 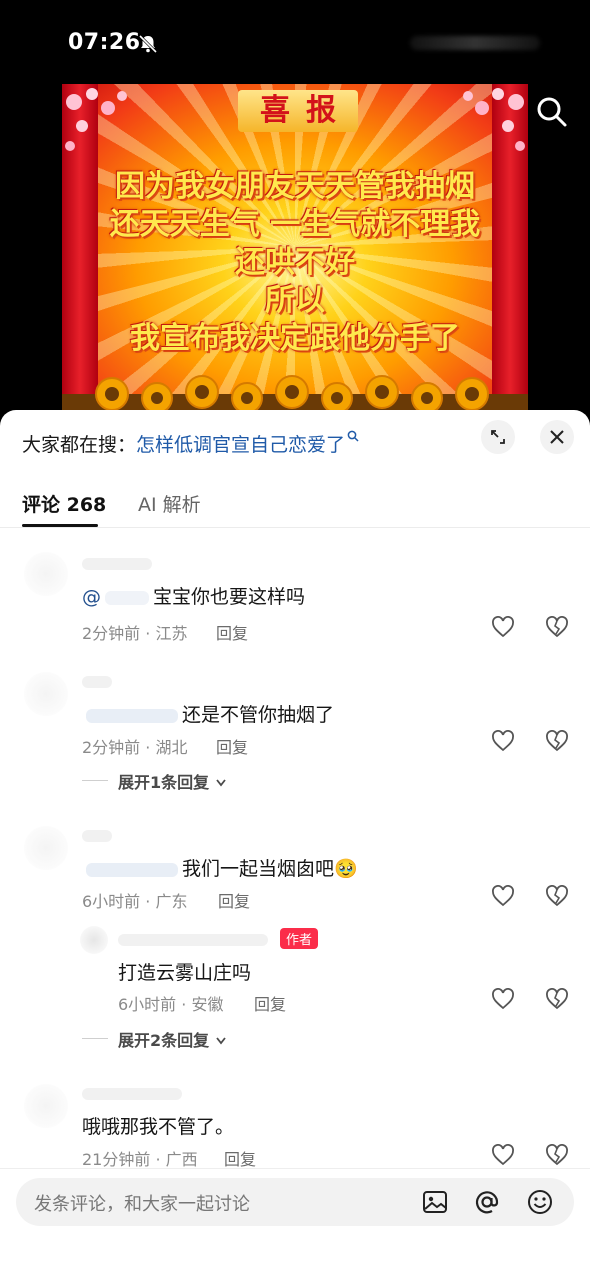 I want to click on comment-text: 哦哦那我不管了。, so click(x=158, y=1127).